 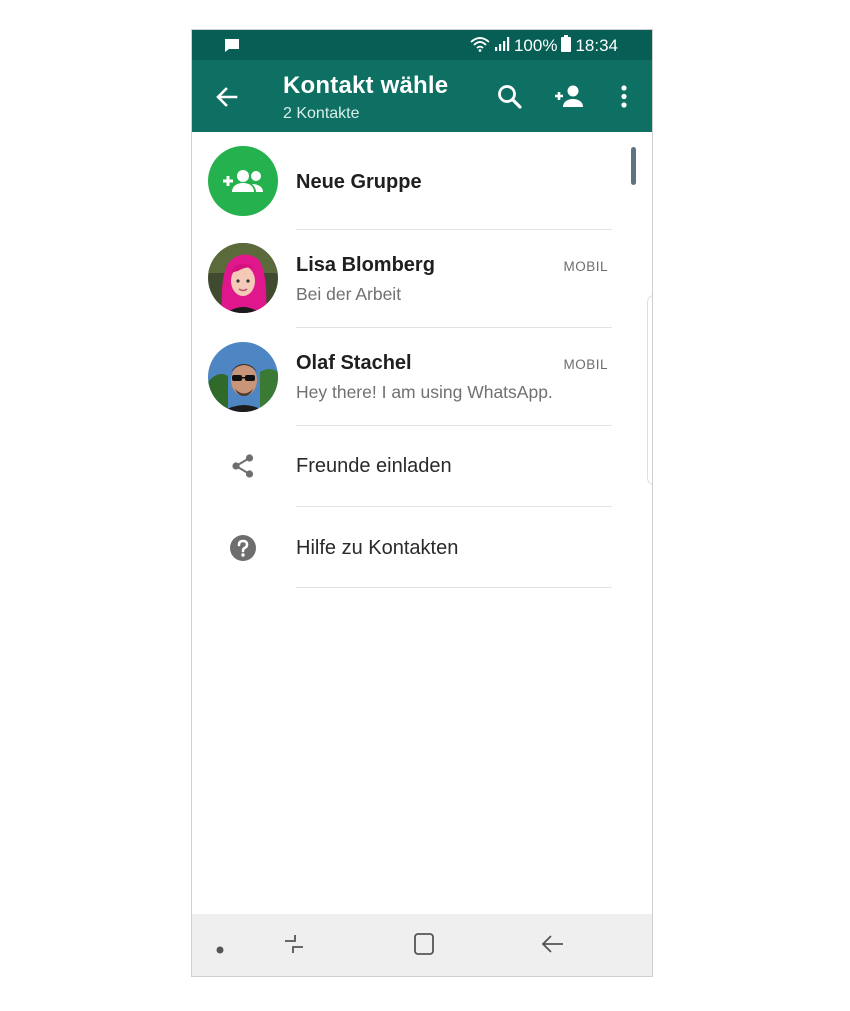 I want to click on status-right: 100% 18:34, so click(x=544, y=46).